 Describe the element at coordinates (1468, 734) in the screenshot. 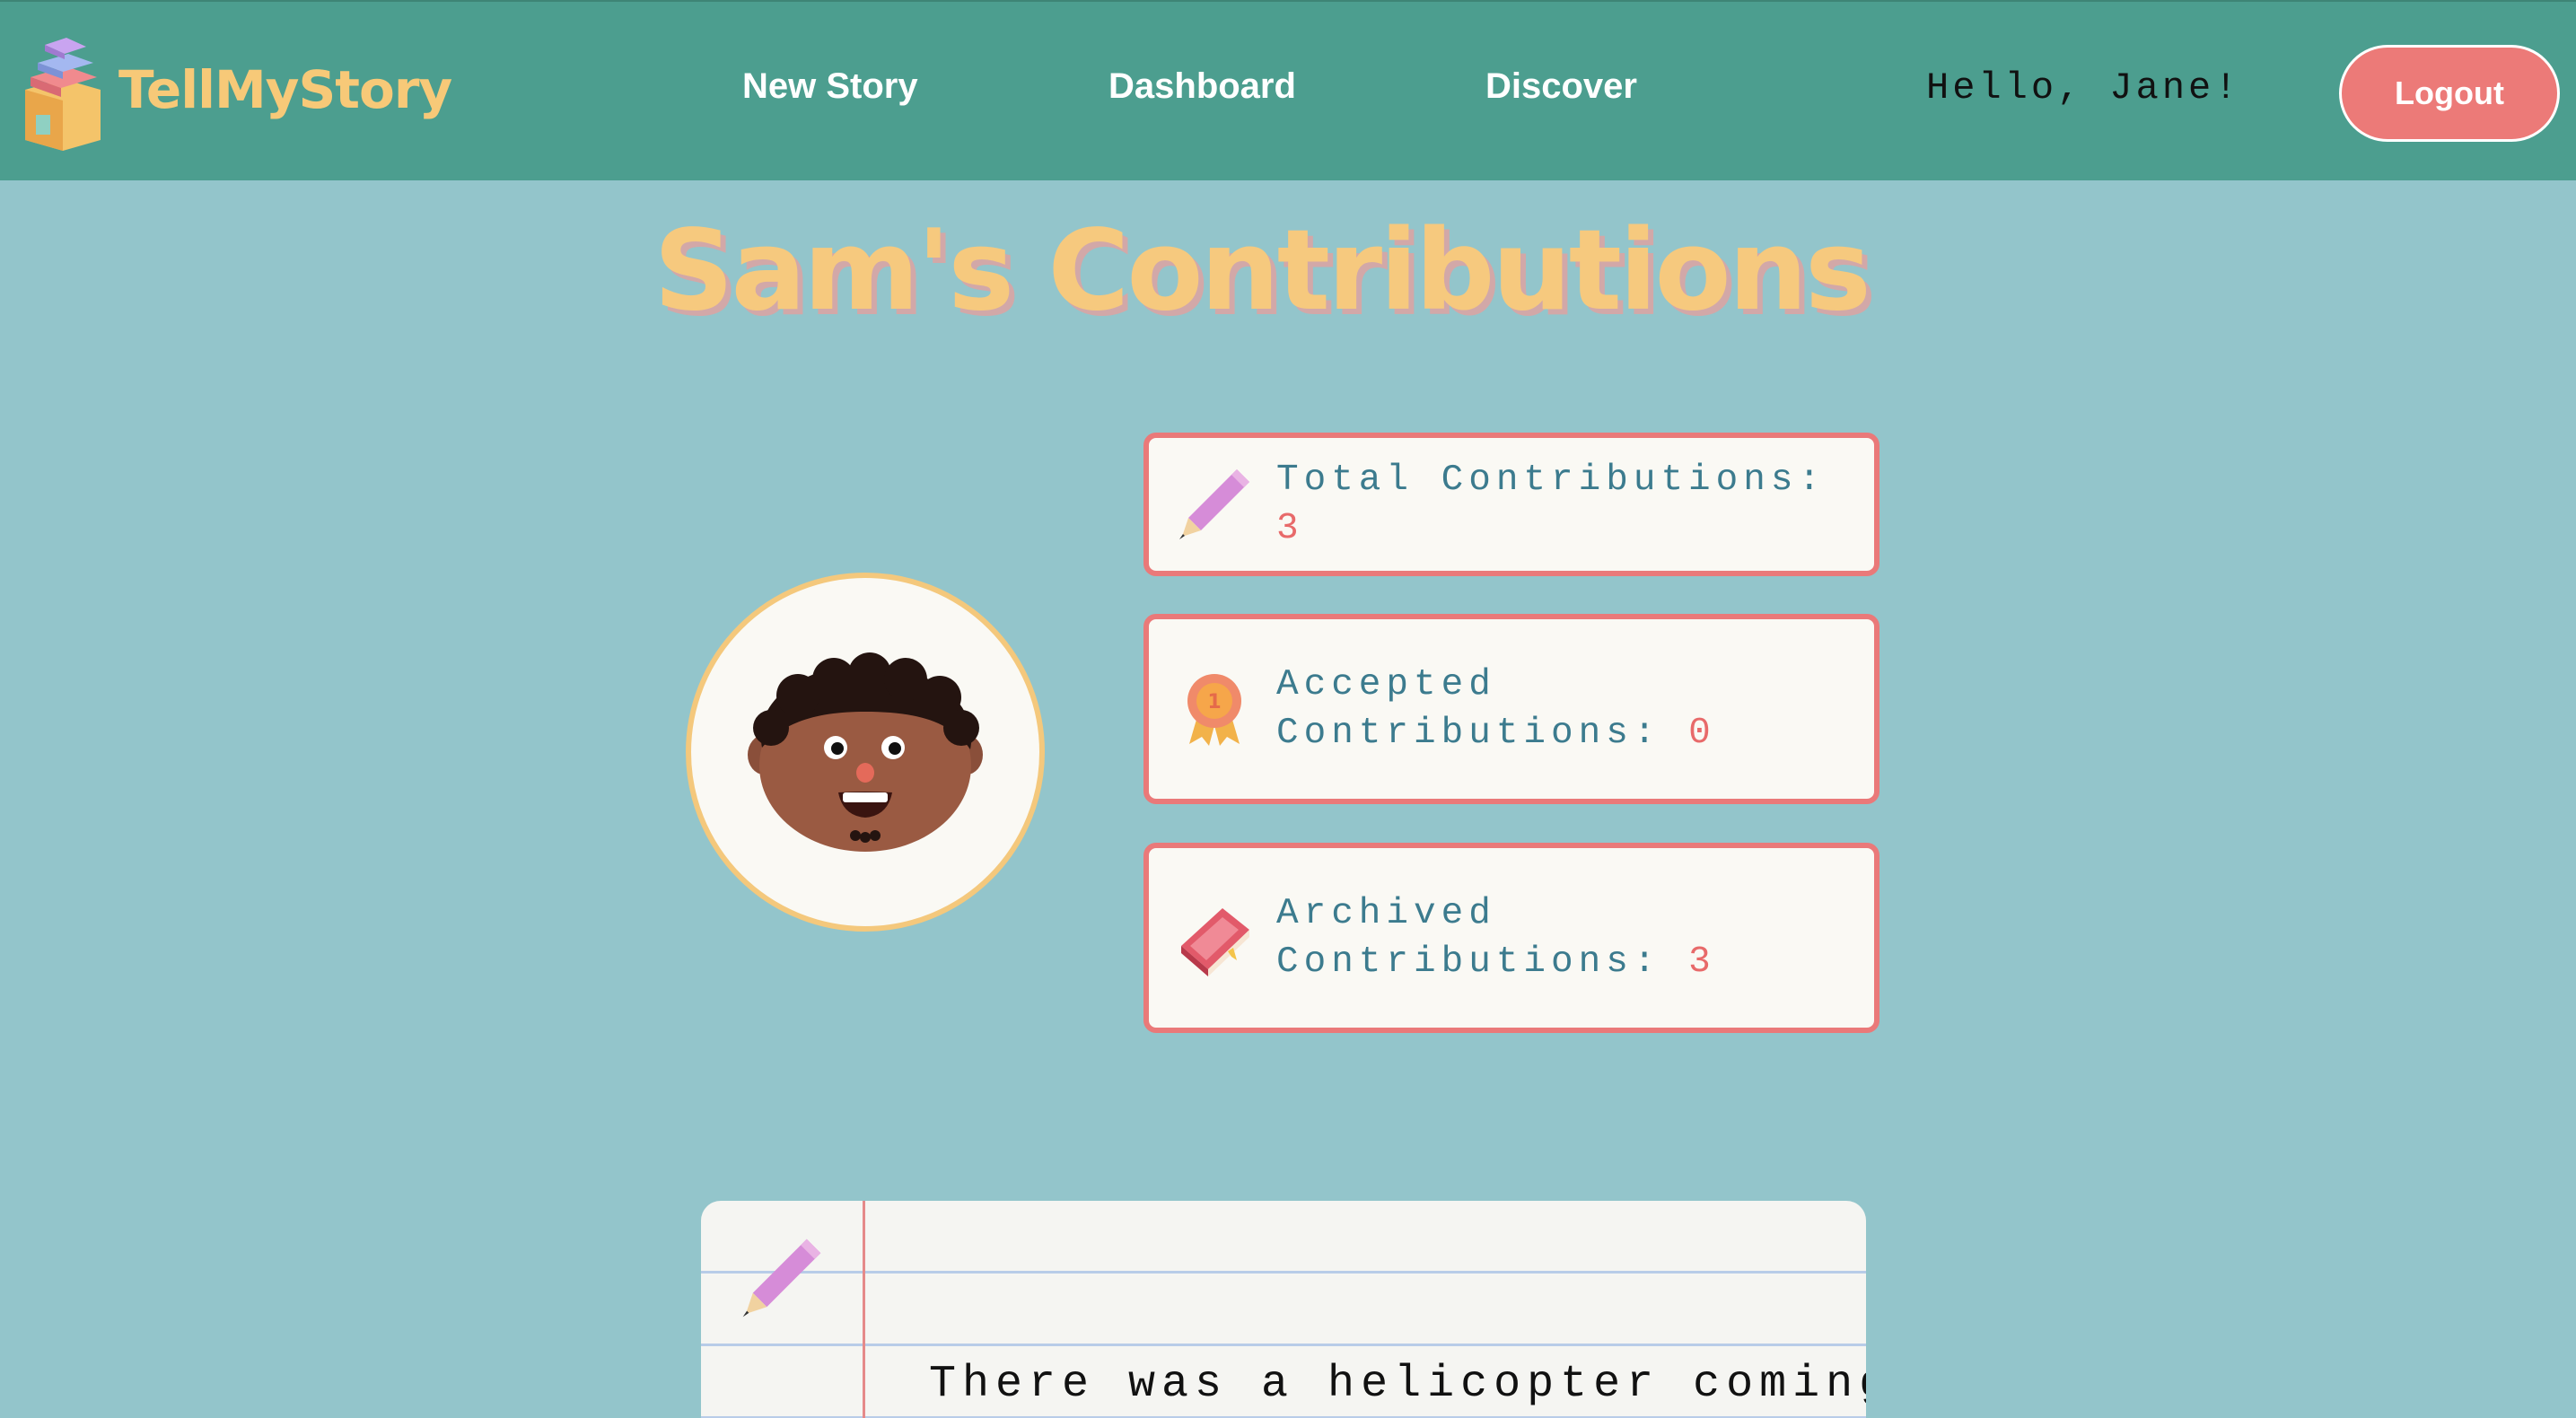

I see `stat-label-accepted-line2: Contributions:` at that location.